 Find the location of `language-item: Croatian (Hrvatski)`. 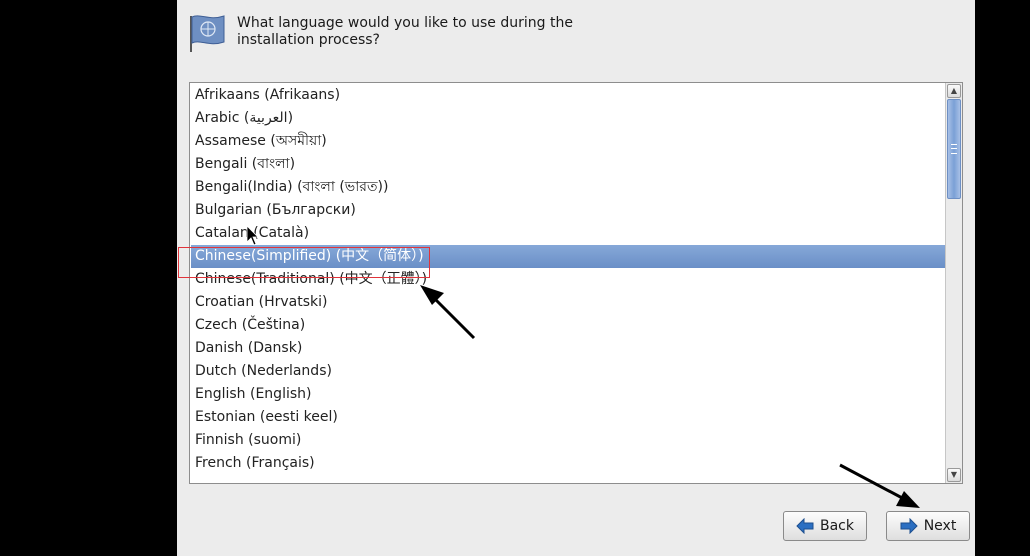

language-item: Croatian (Hrvatski) is located at coordinates (568, 302).